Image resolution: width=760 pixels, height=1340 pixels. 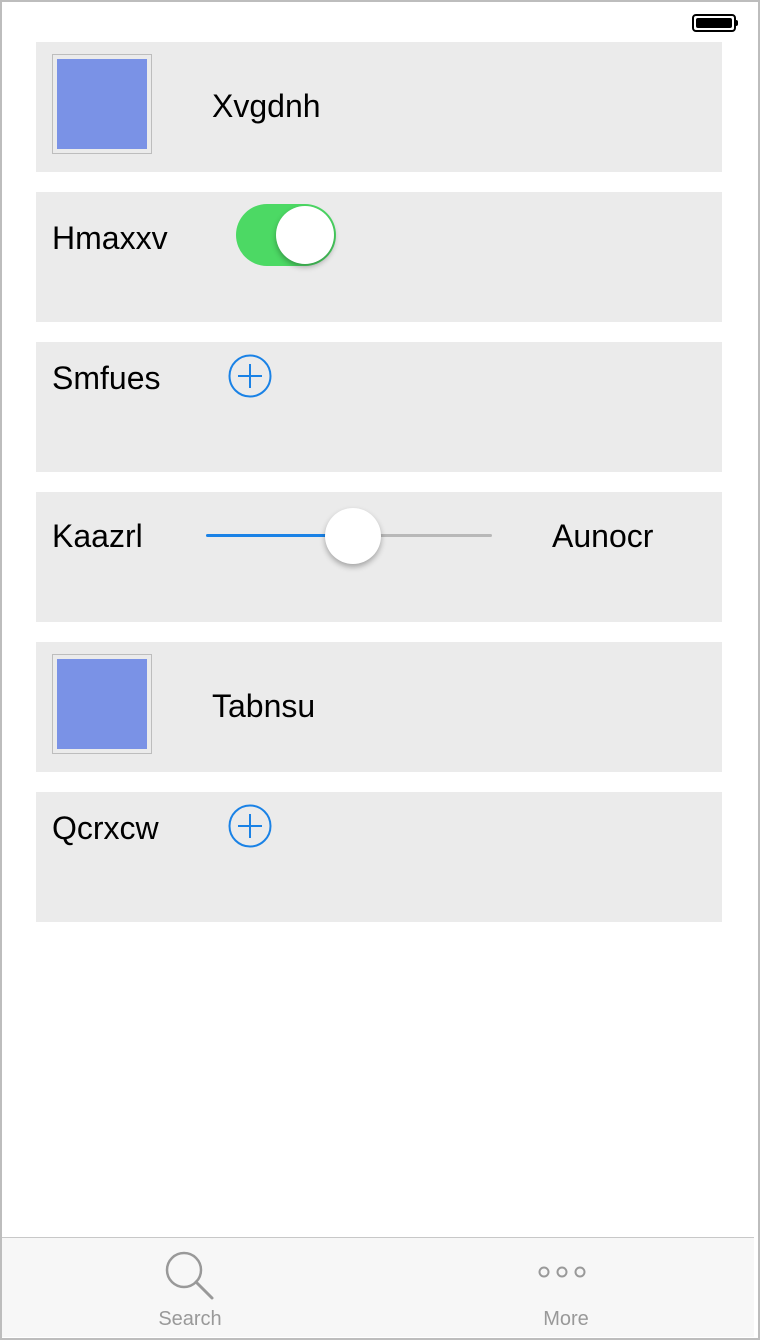 I want to click on row-label: Smfues, so click(x=106, y=378).